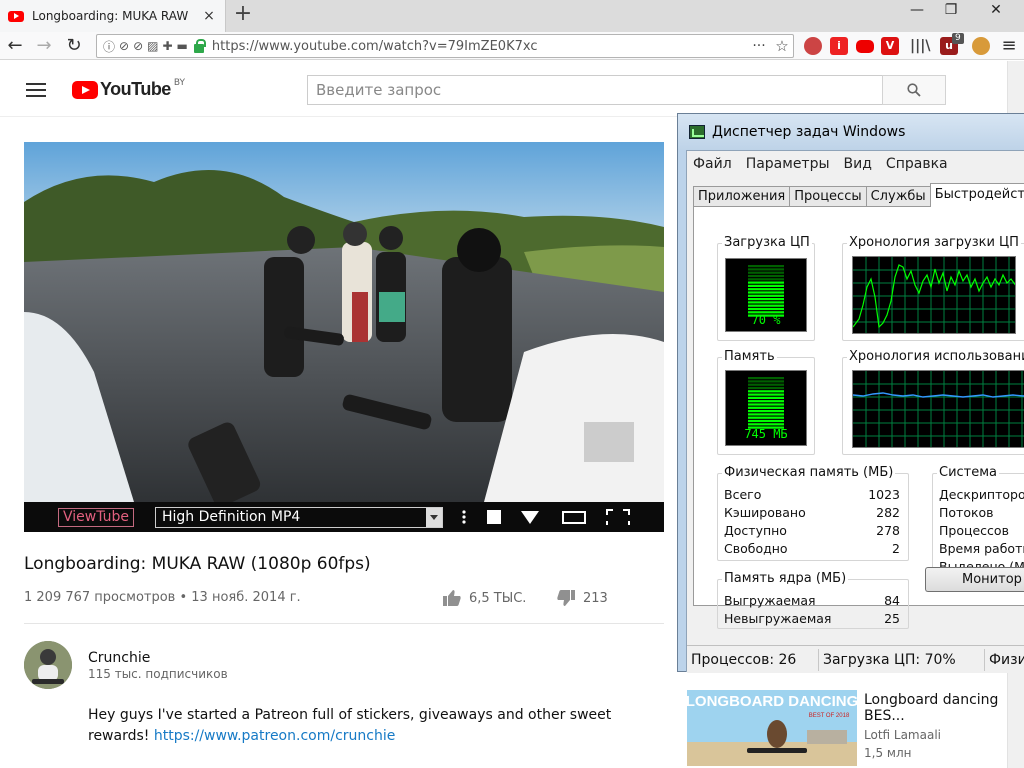  What do you see at coordinates (890, 46) in the screenshot?
I see `extension-pocket-icon: V` at bounding box center [890, 46].